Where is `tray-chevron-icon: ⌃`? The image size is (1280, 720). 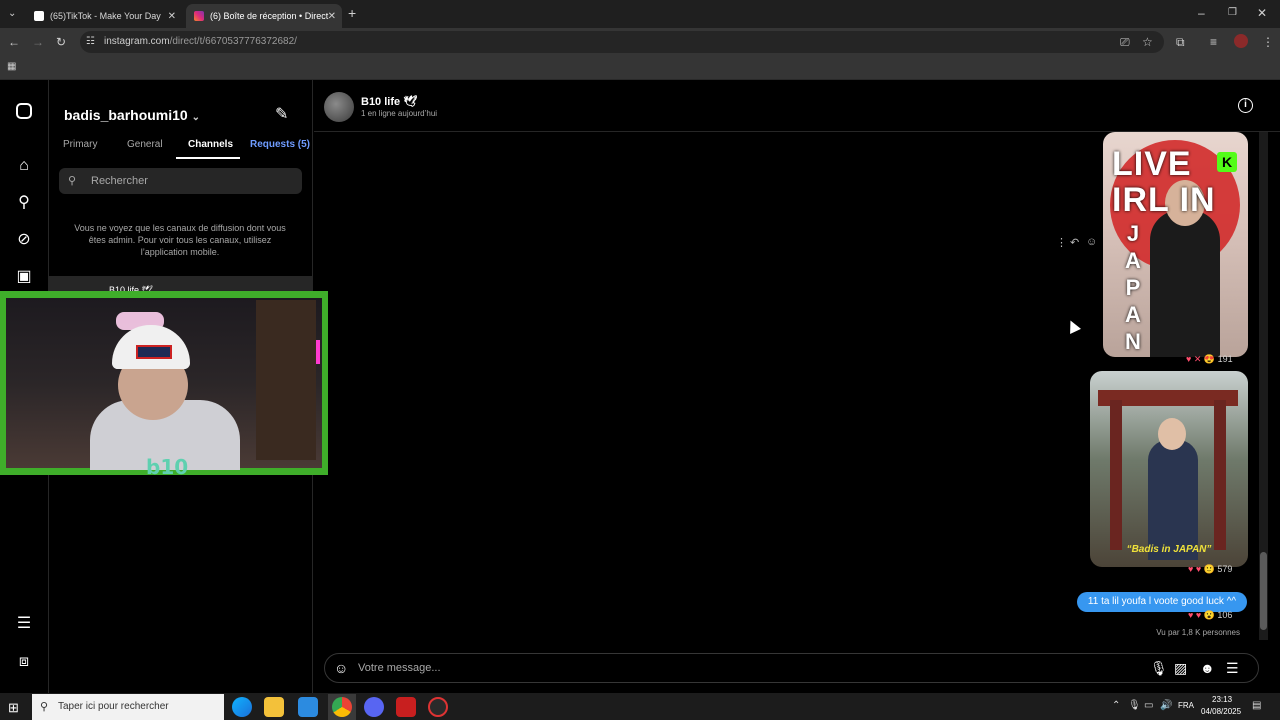
tray-chevron-icon: ⌃ is located at coordinates (1116, 705).